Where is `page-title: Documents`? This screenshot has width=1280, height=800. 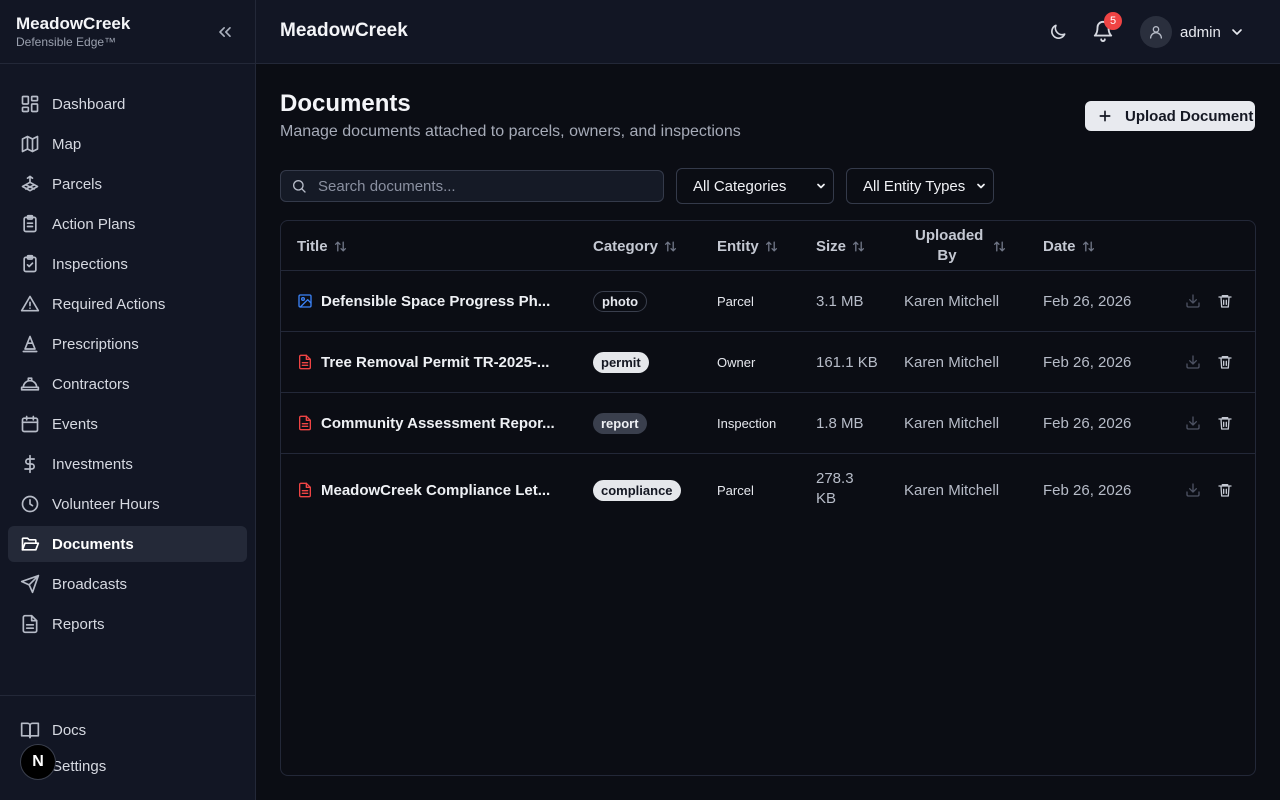
page-title: Documents is located at coordinates (345, 103).